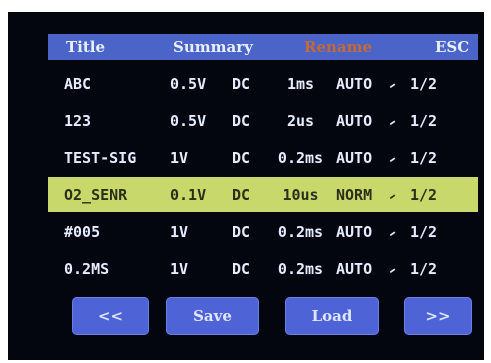 This screenshot has height=363, width=491. What do you see at coordinates (78, 84) in the screenshot?
I see `record-name: ABC` at bounding box center [78, 84].